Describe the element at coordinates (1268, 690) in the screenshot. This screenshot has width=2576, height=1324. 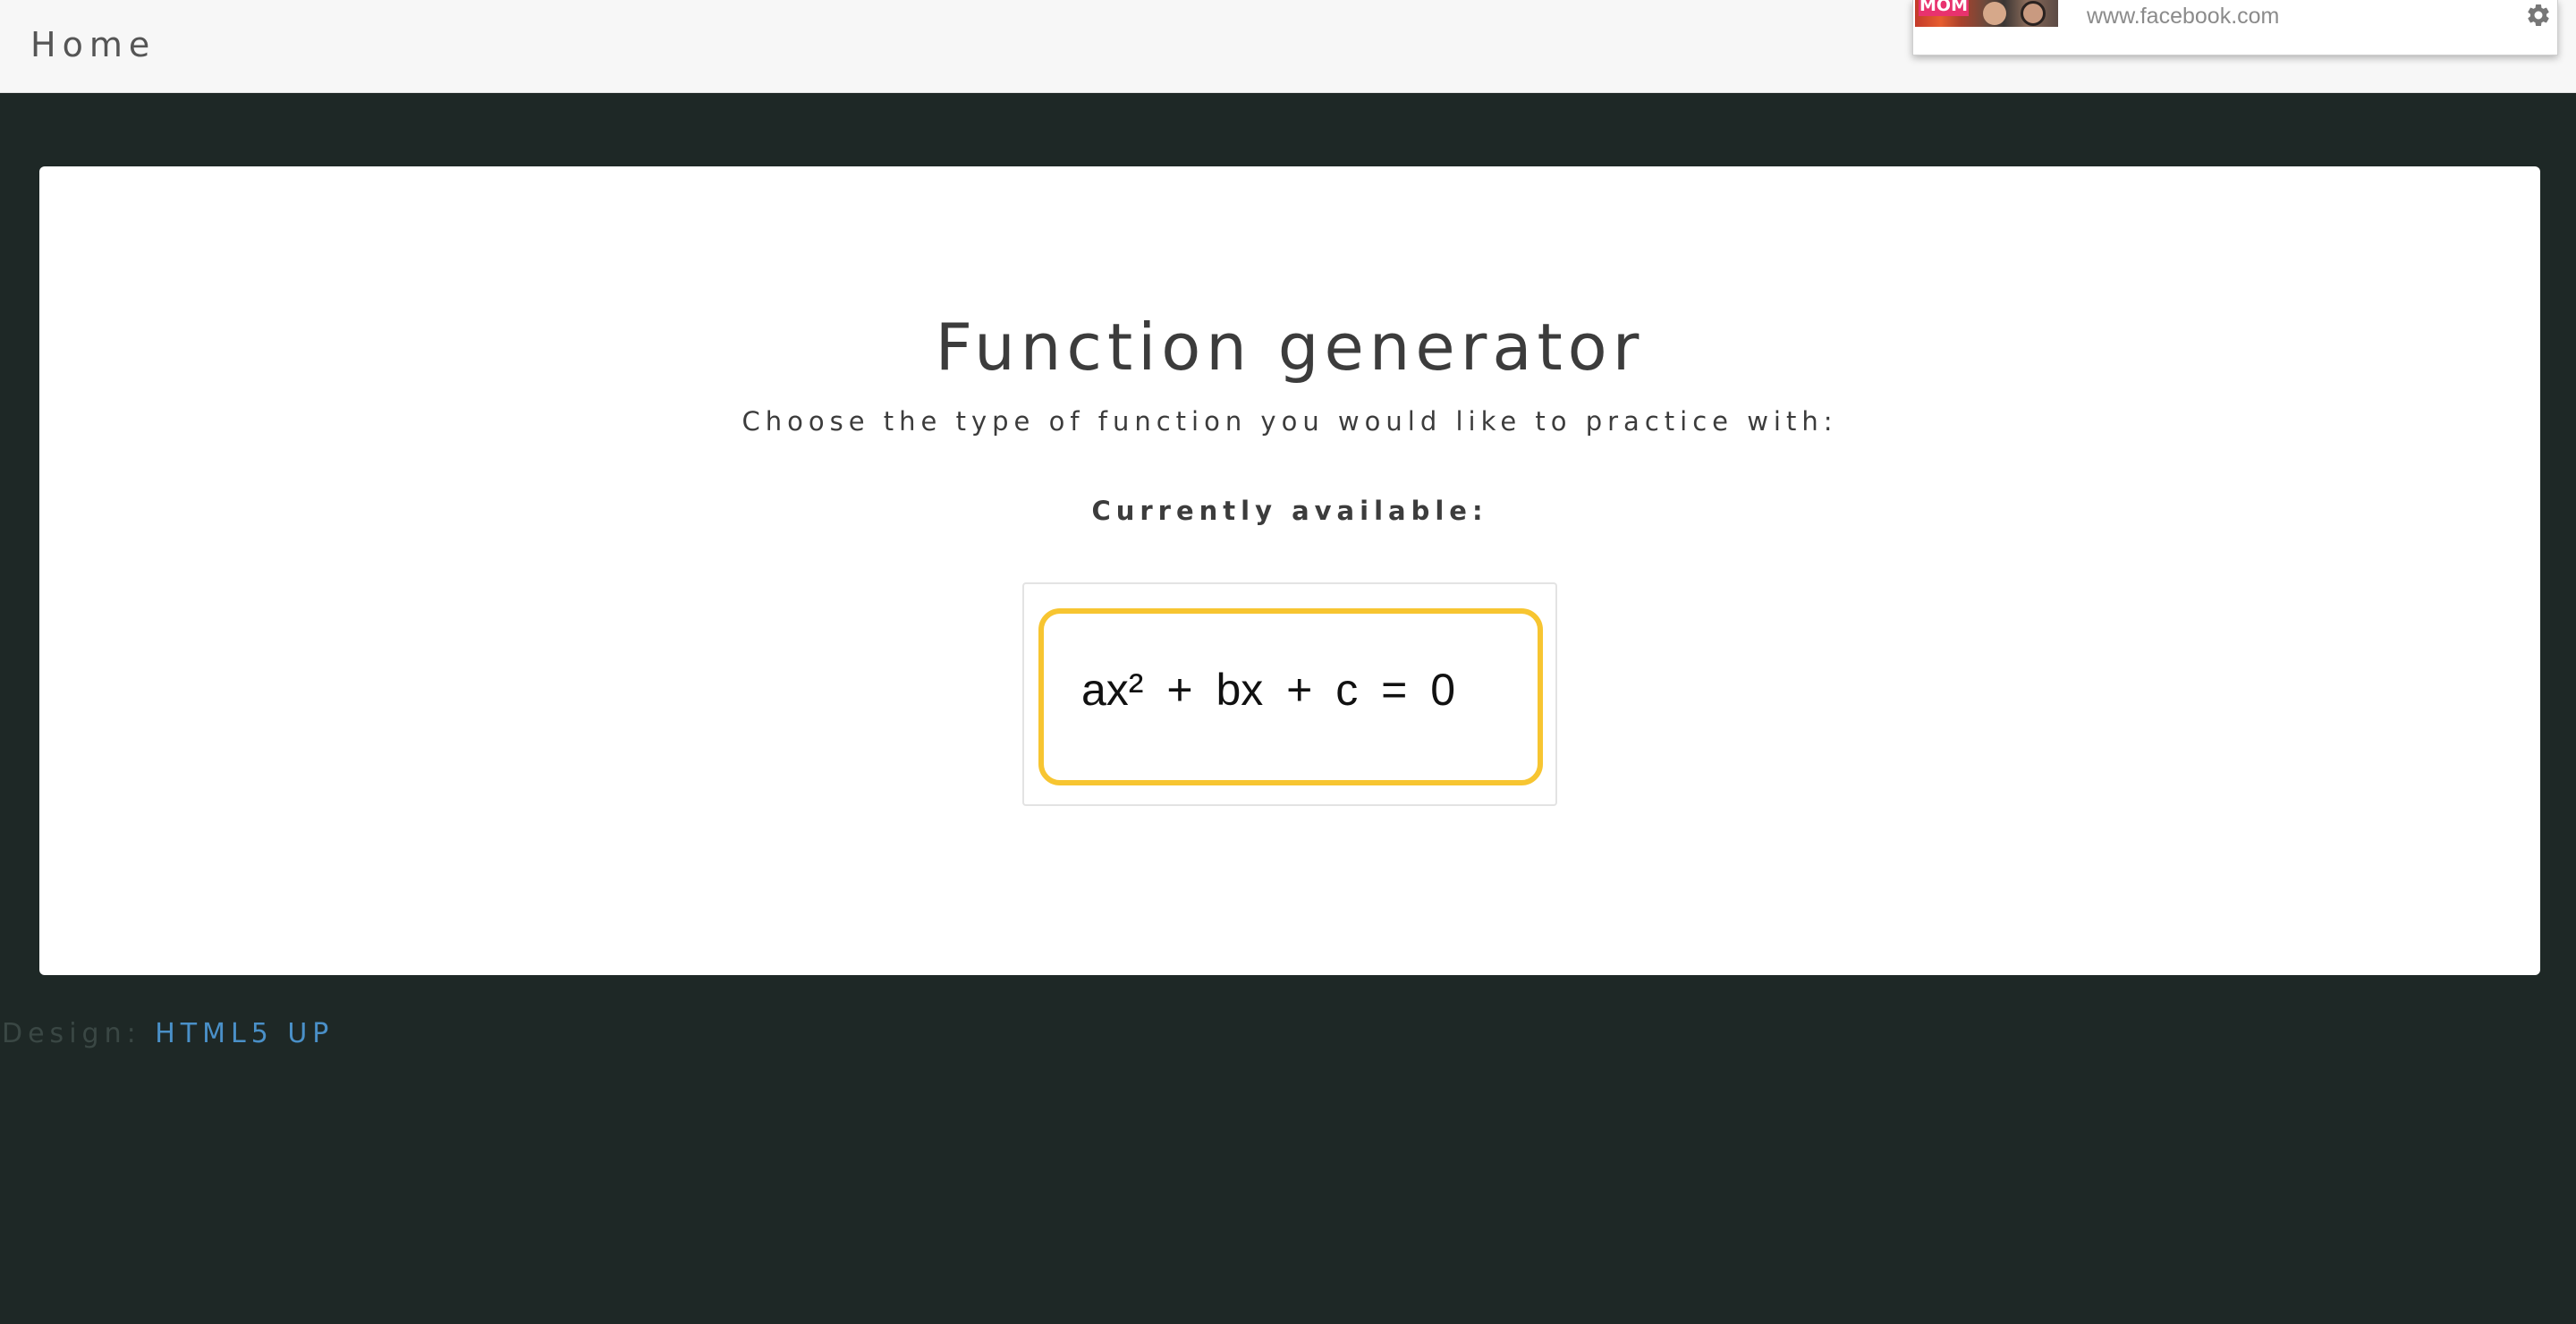
I see `formula-text: ax² + bx + c = 0` at that location.